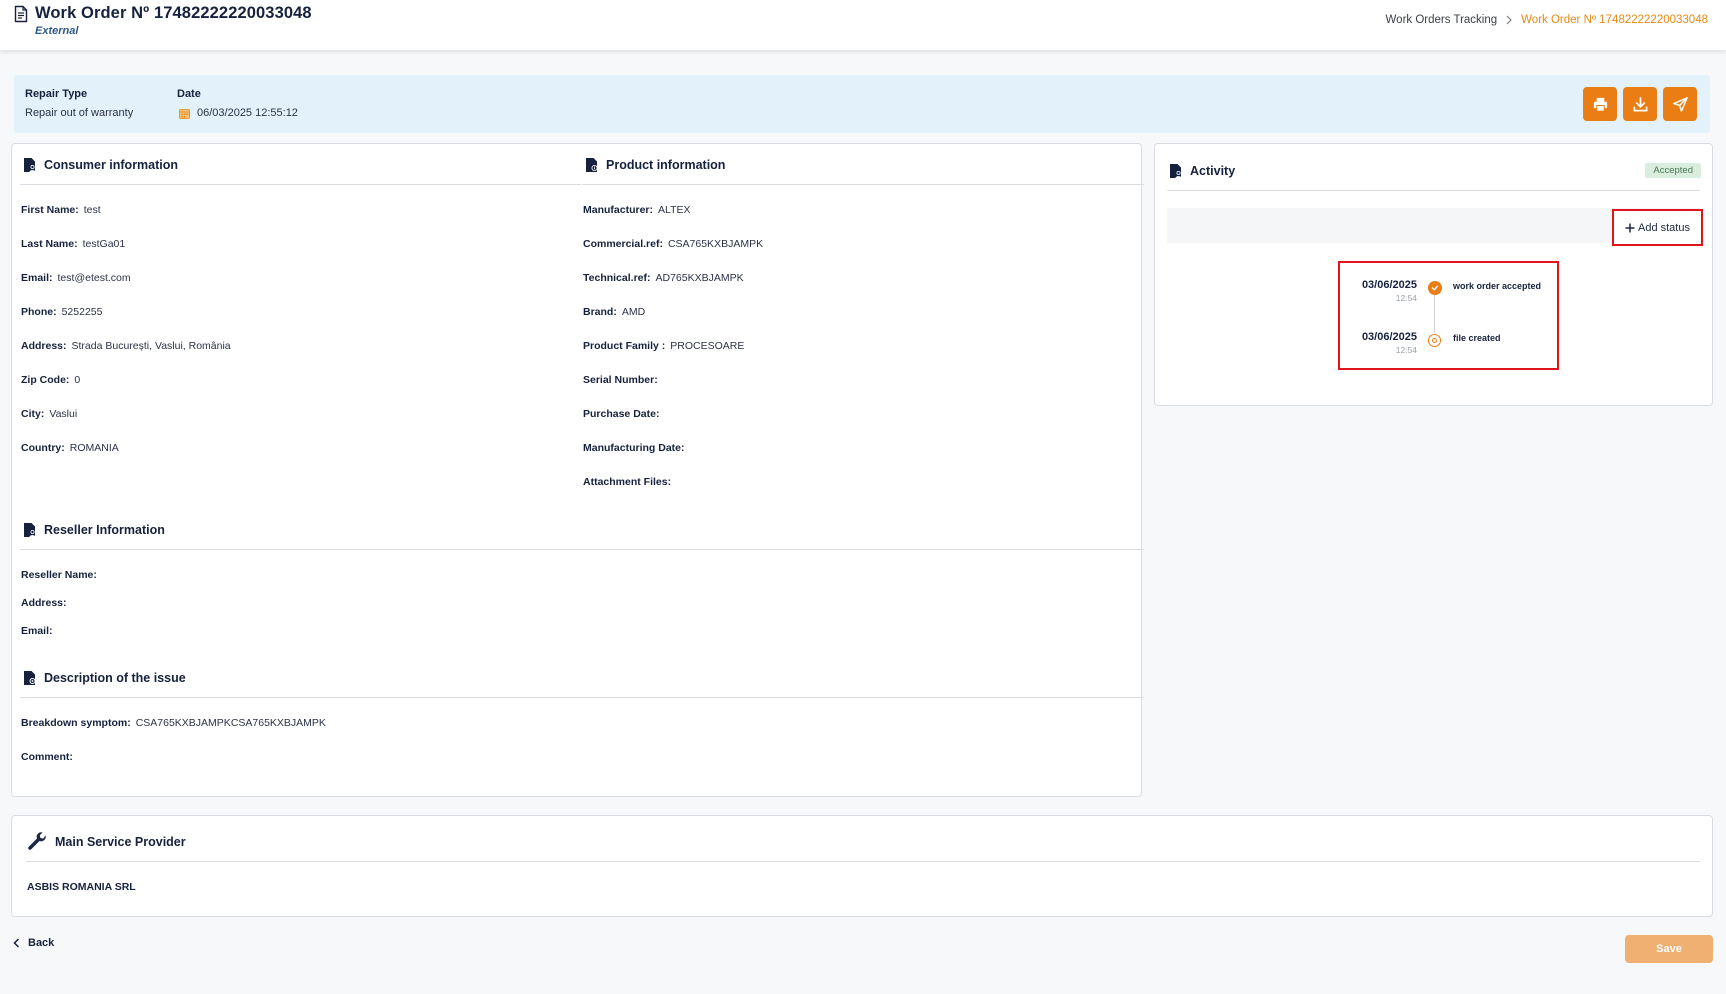 This screenshot has height=994, width=1726. What do you see at coordinates (1433, 190) in the screenshot?
I see `activity-divider` at bounding box center [1433, 190].